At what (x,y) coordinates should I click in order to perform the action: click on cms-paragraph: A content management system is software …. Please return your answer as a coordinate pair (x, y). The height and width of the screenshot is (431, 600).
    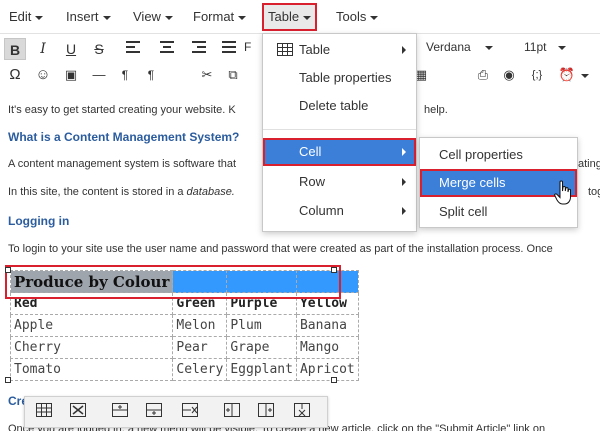
    Looking at the image, I should click on (122, 164).